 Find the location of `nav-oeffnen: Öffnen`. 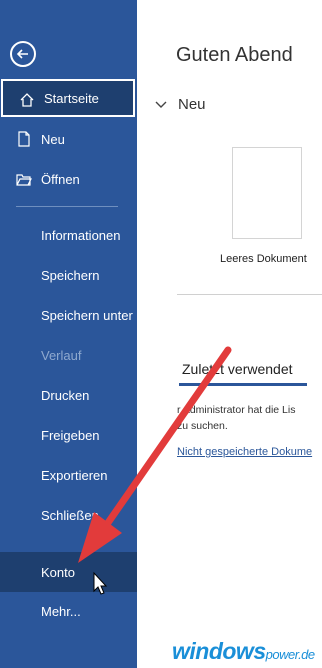

nav-oeffnen: Öffnen is located at coordinates (68, 179).